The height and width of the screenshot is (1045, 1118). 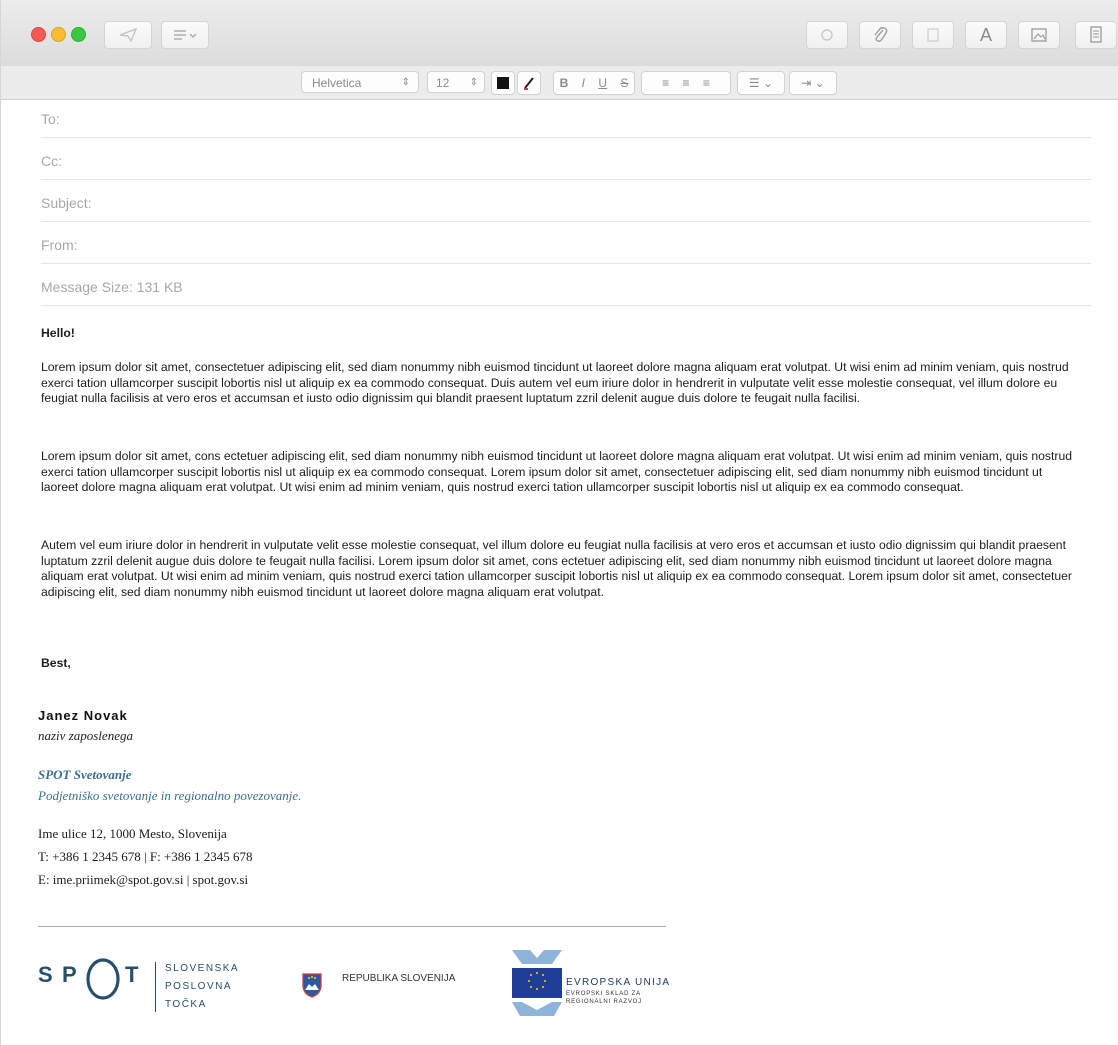 What do you see at coordinates (38, 34) in the screenshot?
I see `close-window-button` at bounding box center [38, 34].